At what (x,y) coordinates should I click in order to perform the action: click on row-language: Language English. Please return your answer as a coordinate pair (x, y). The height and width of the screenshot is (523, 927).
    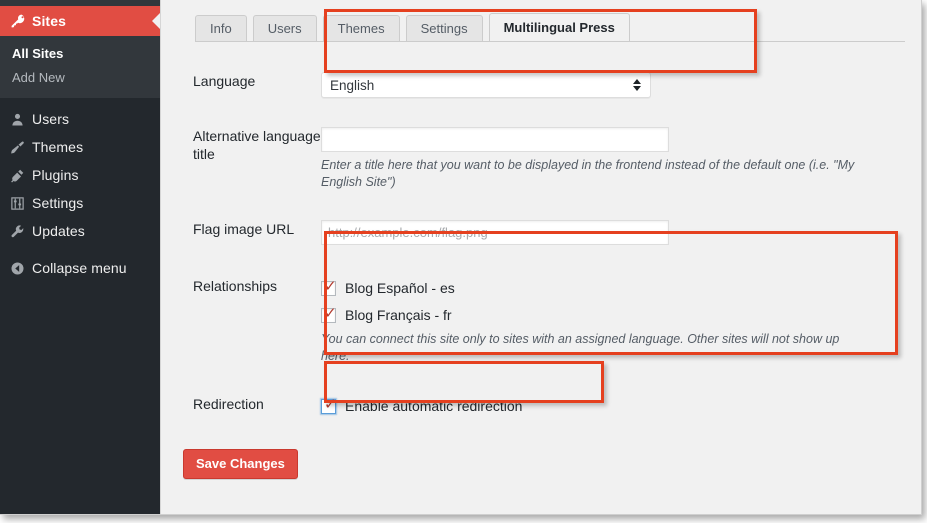
    Looking at the image, I should click on (541, 85).